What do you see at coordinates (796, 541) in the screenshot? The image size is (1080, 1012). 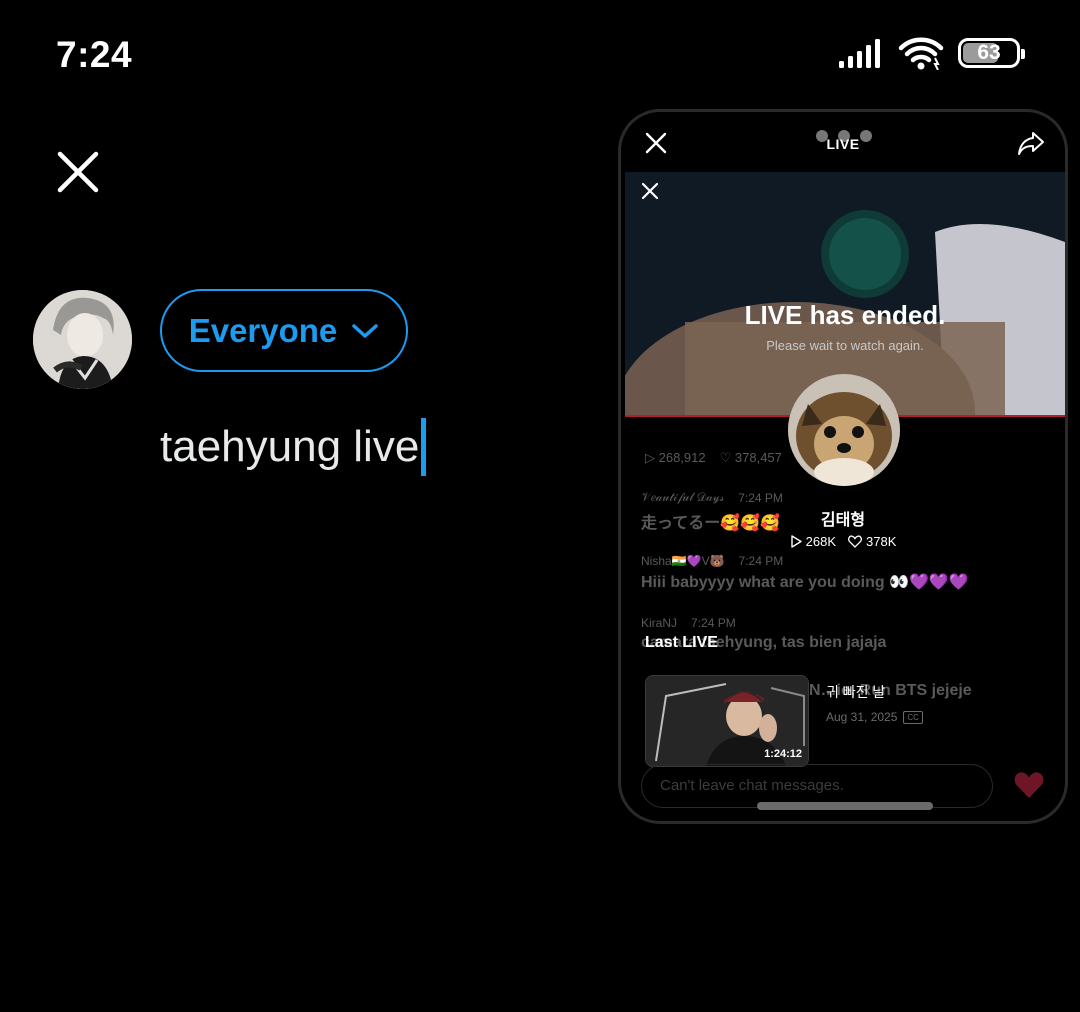 I see `play-icon` at bounding box center [796, 541].